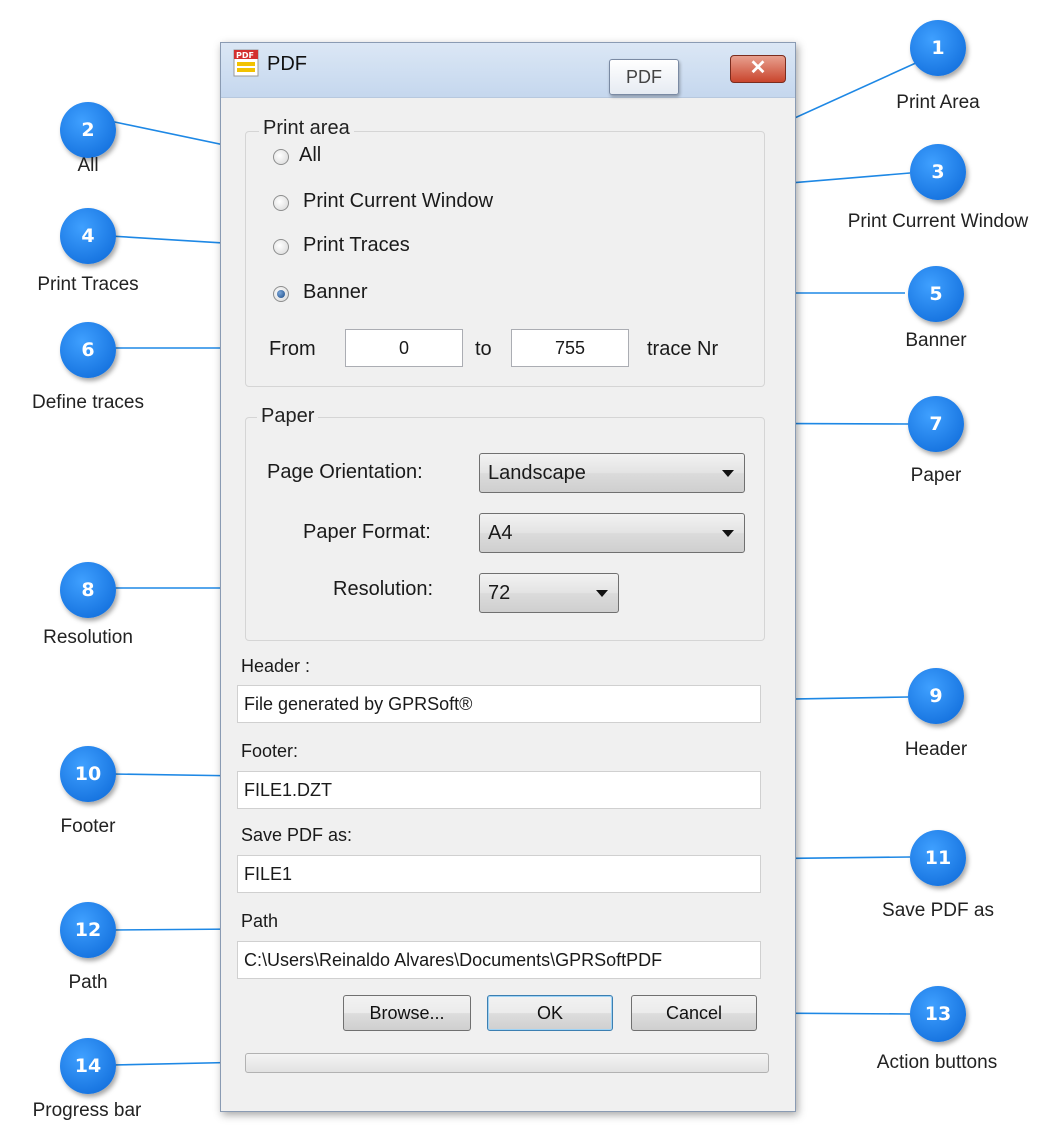 This screenshot has width=1058, height=1131. I want to click on callout-bubble-1: 1, so click(938, 48).